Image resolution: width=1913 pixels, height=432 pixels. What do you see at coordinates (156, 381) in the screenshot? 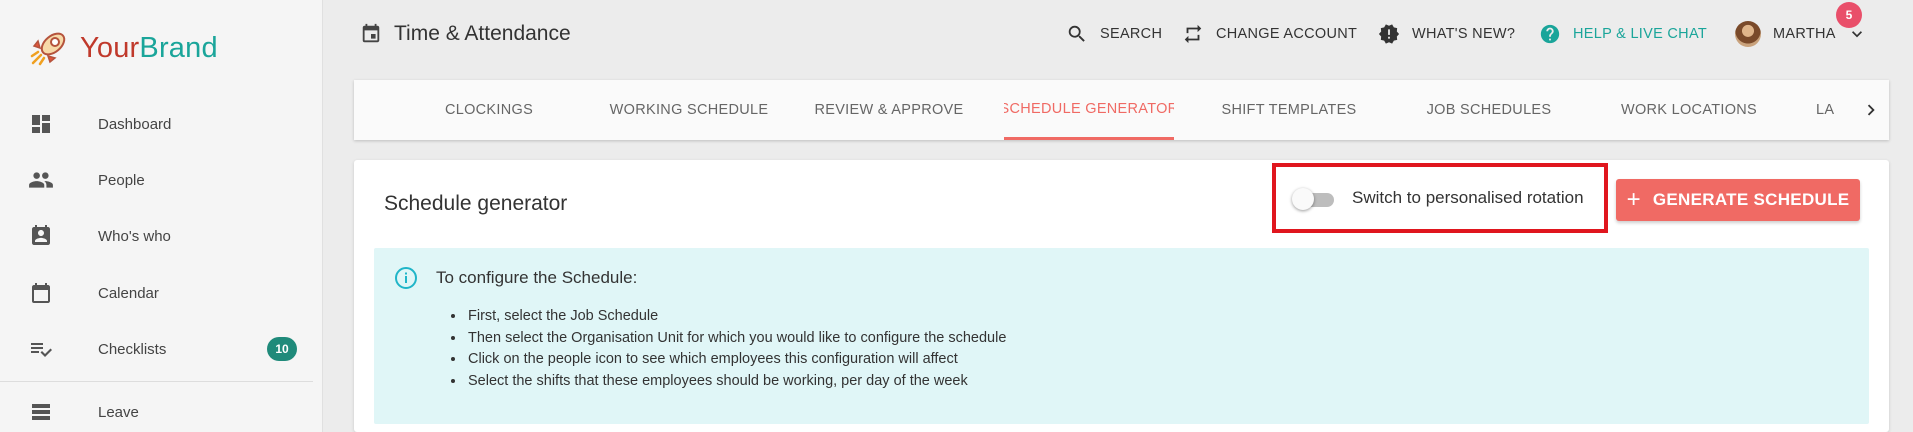
I see `sidebar-divider` at bounding box center [156, 381].